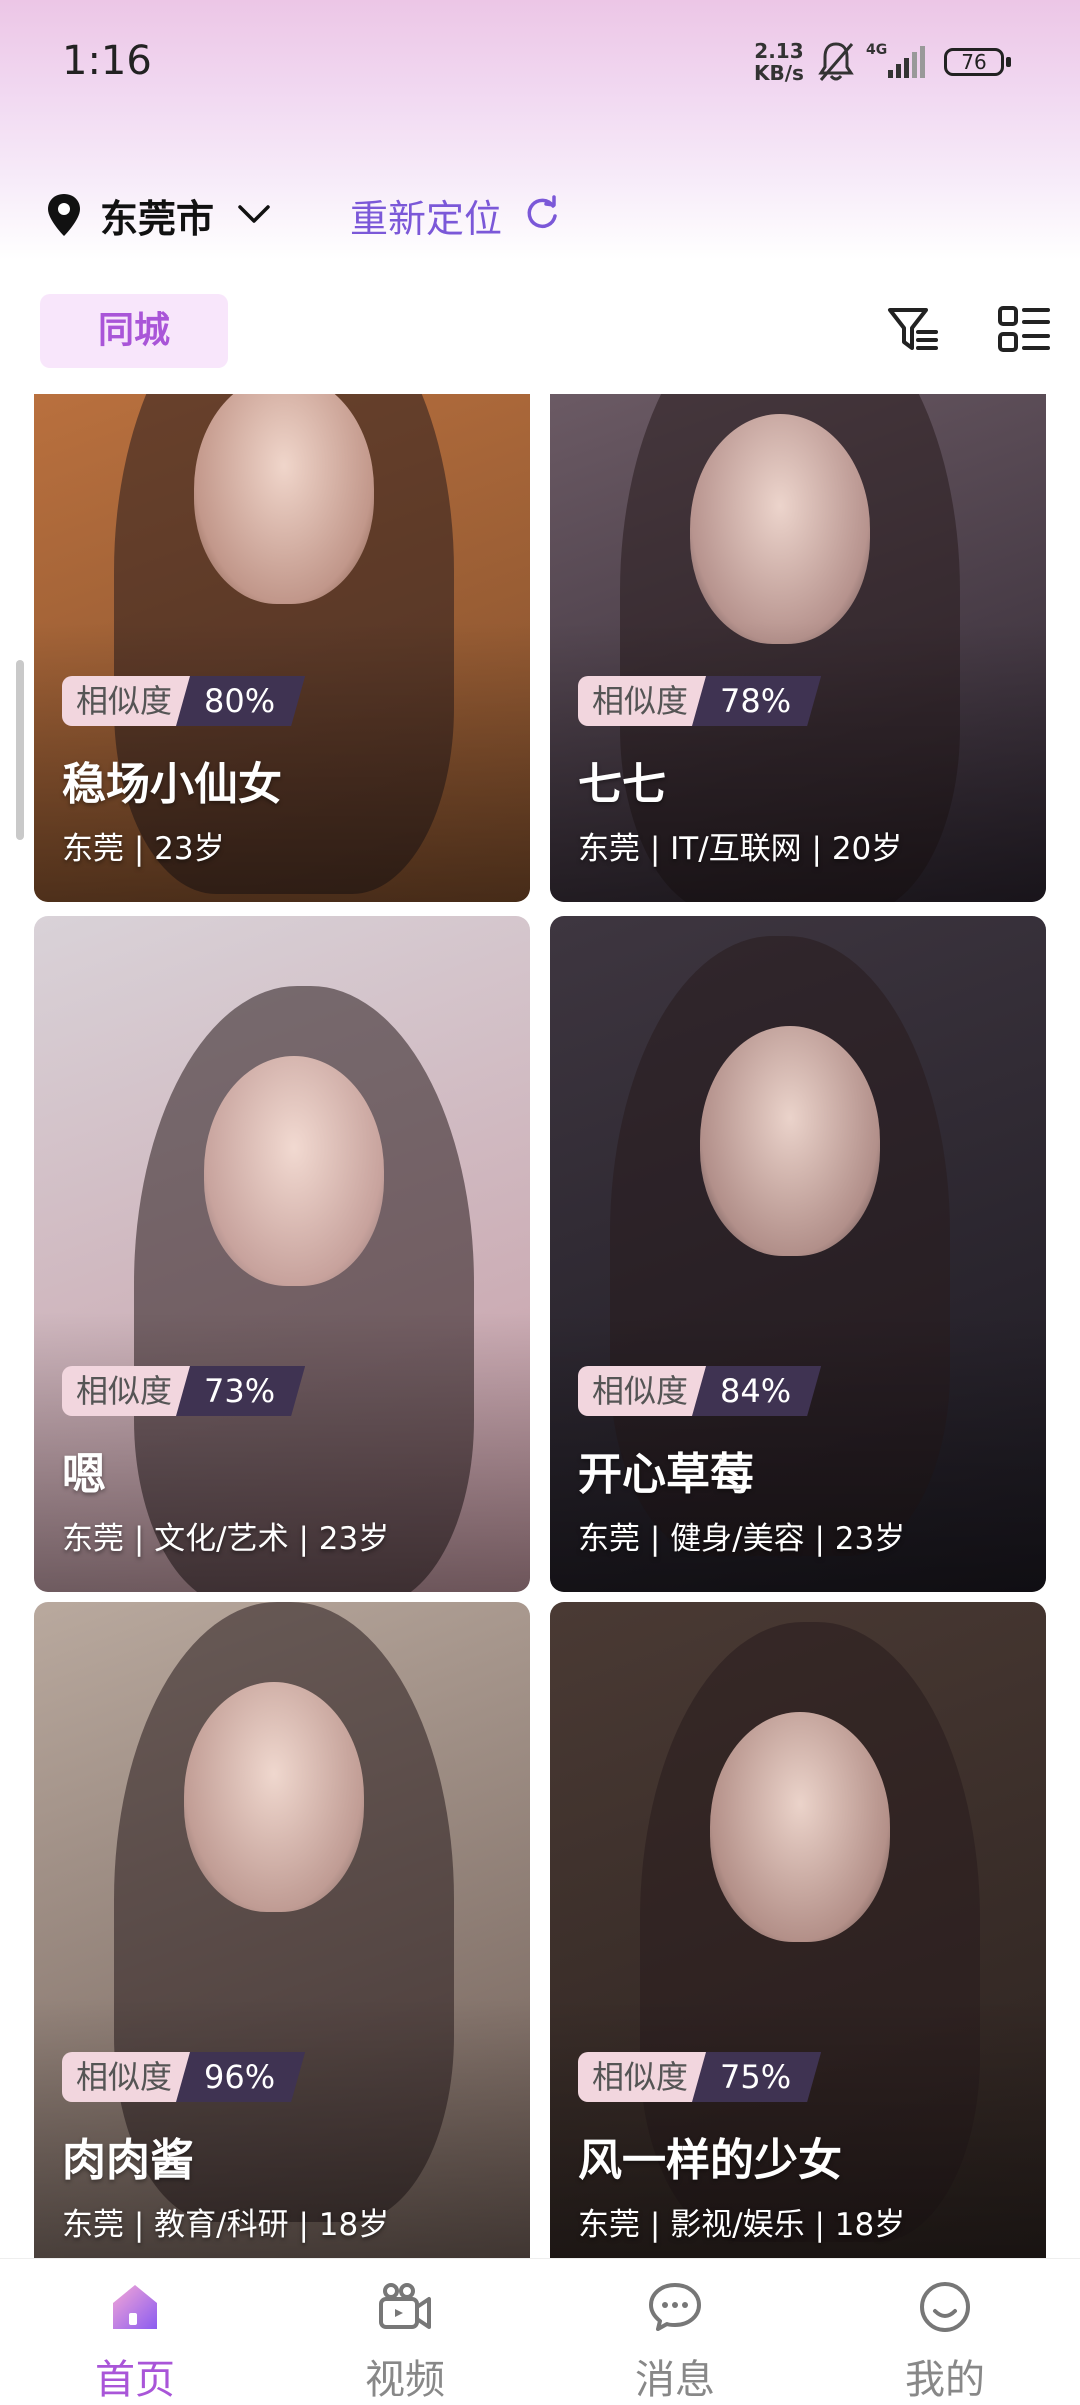 This screenshot has width=1080, height=2405. What do you see at coordinates (20, 750) in the screenshot?
I see `scroll-indicator` at bounding box center [20, 750].